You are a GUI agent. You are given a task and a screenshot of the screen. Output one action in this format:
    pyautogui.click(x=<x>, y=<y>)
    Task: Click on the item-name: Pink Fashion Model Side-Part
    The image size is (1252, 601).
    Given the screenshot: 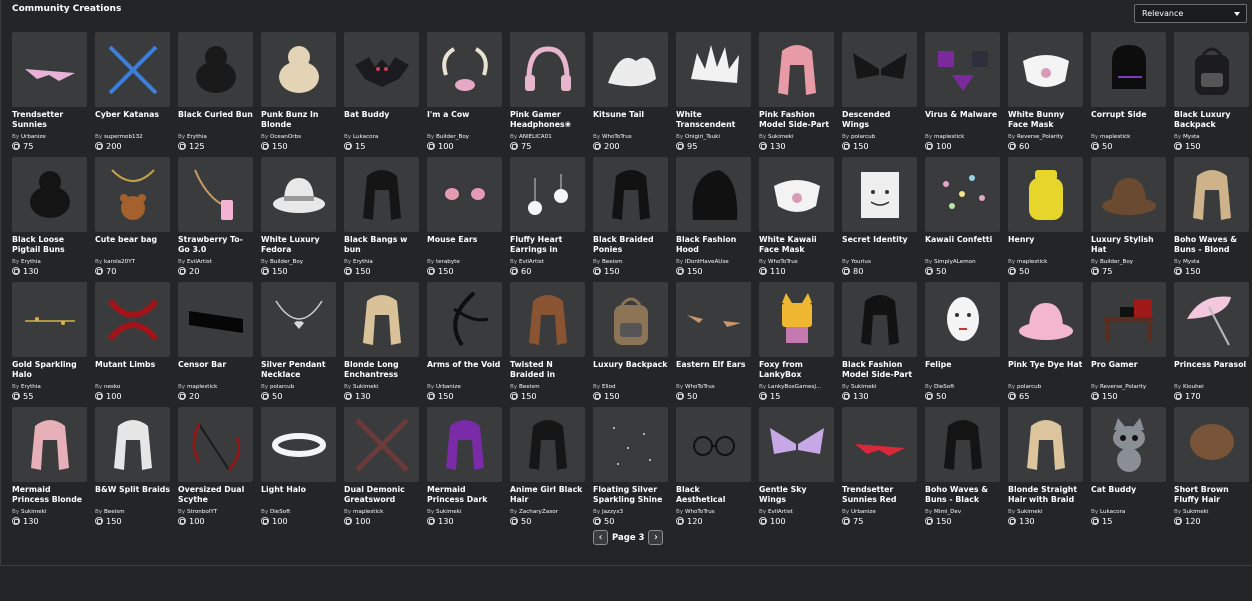 What is the action you would take?
    pyautogui.click(x=796, y=120)
    